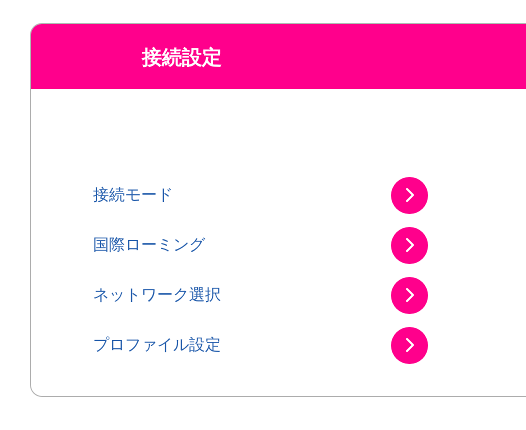 This screenshot has height=430, width=526. What do you see at coordinates (242, 345) in the screenshot?
I see `menu-item-label: プロファイル設定` at bounding box center [242, 345].